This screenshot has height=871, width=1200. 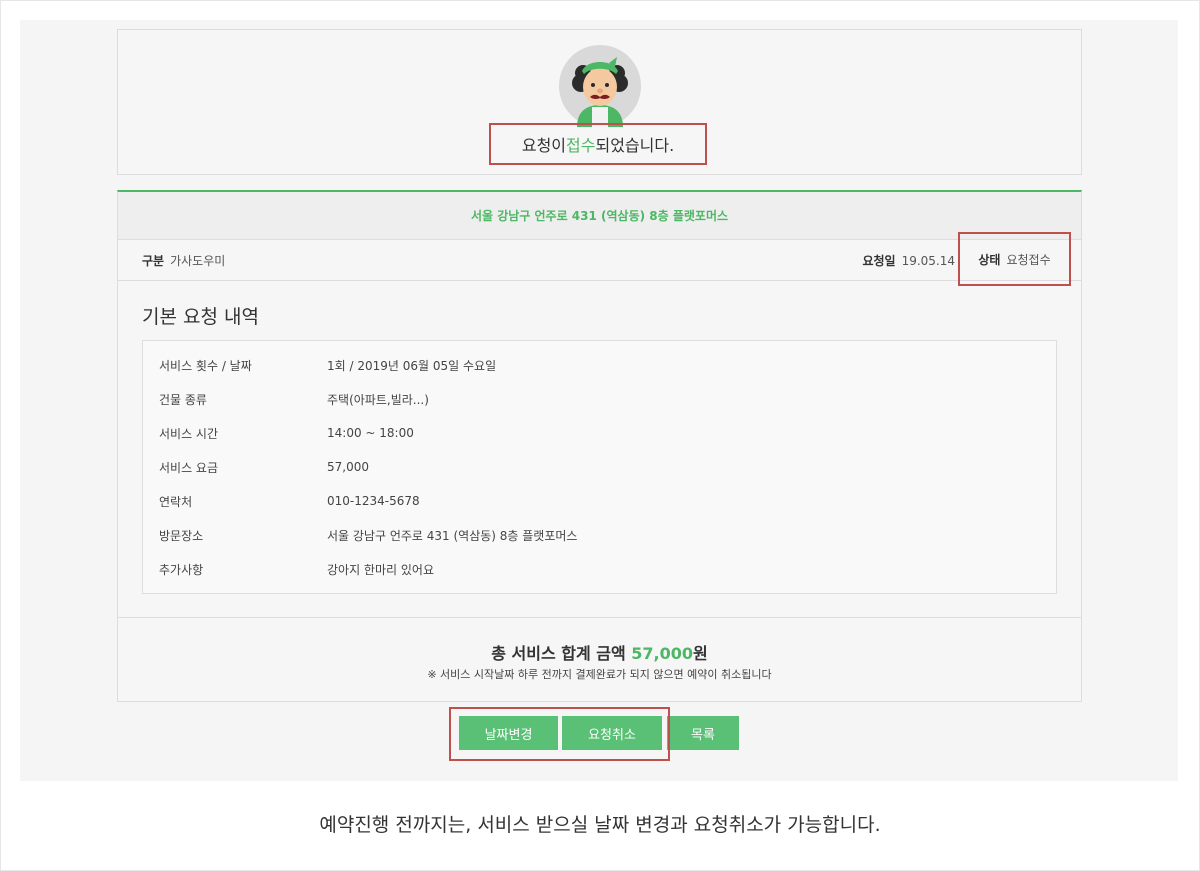 What do you see at coordinates (181, 535) in the screenshot?
I see `info-label: 방문장소` at bounding box center [181, 535].